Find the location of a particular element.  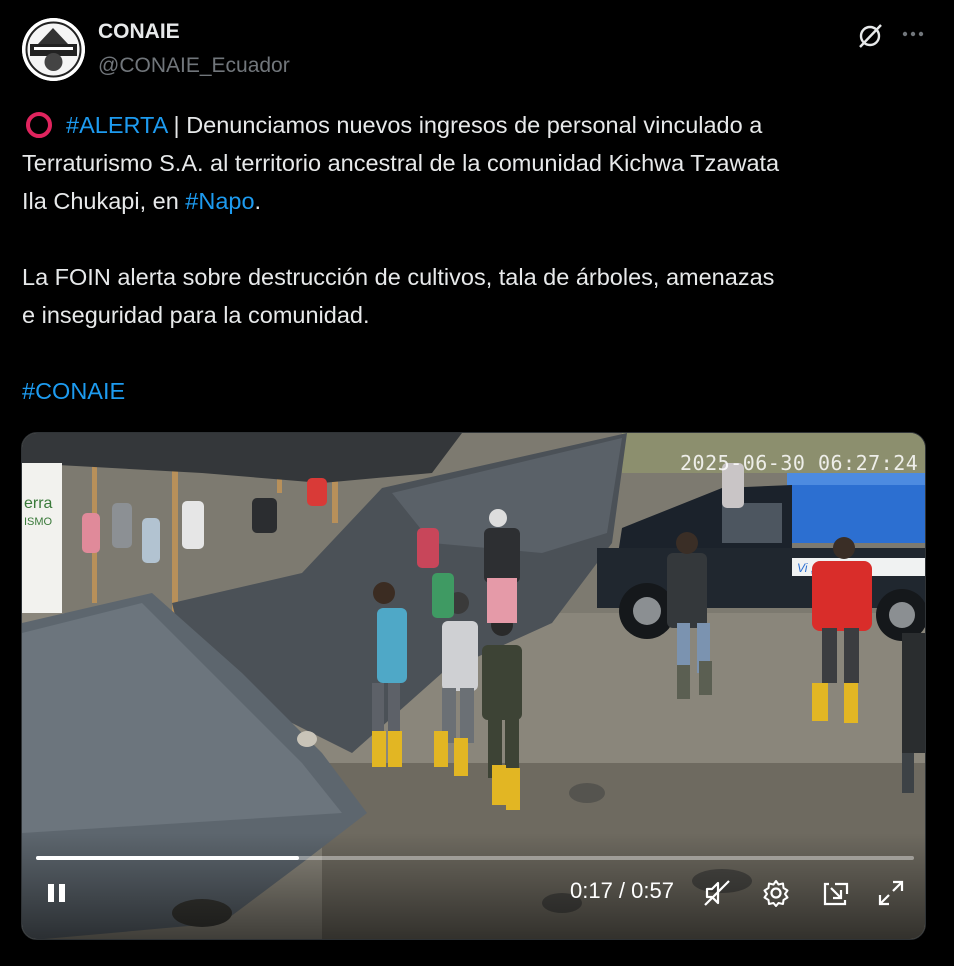

hashtag-conaie: #CONAIE is located at coordinates (73, 391).